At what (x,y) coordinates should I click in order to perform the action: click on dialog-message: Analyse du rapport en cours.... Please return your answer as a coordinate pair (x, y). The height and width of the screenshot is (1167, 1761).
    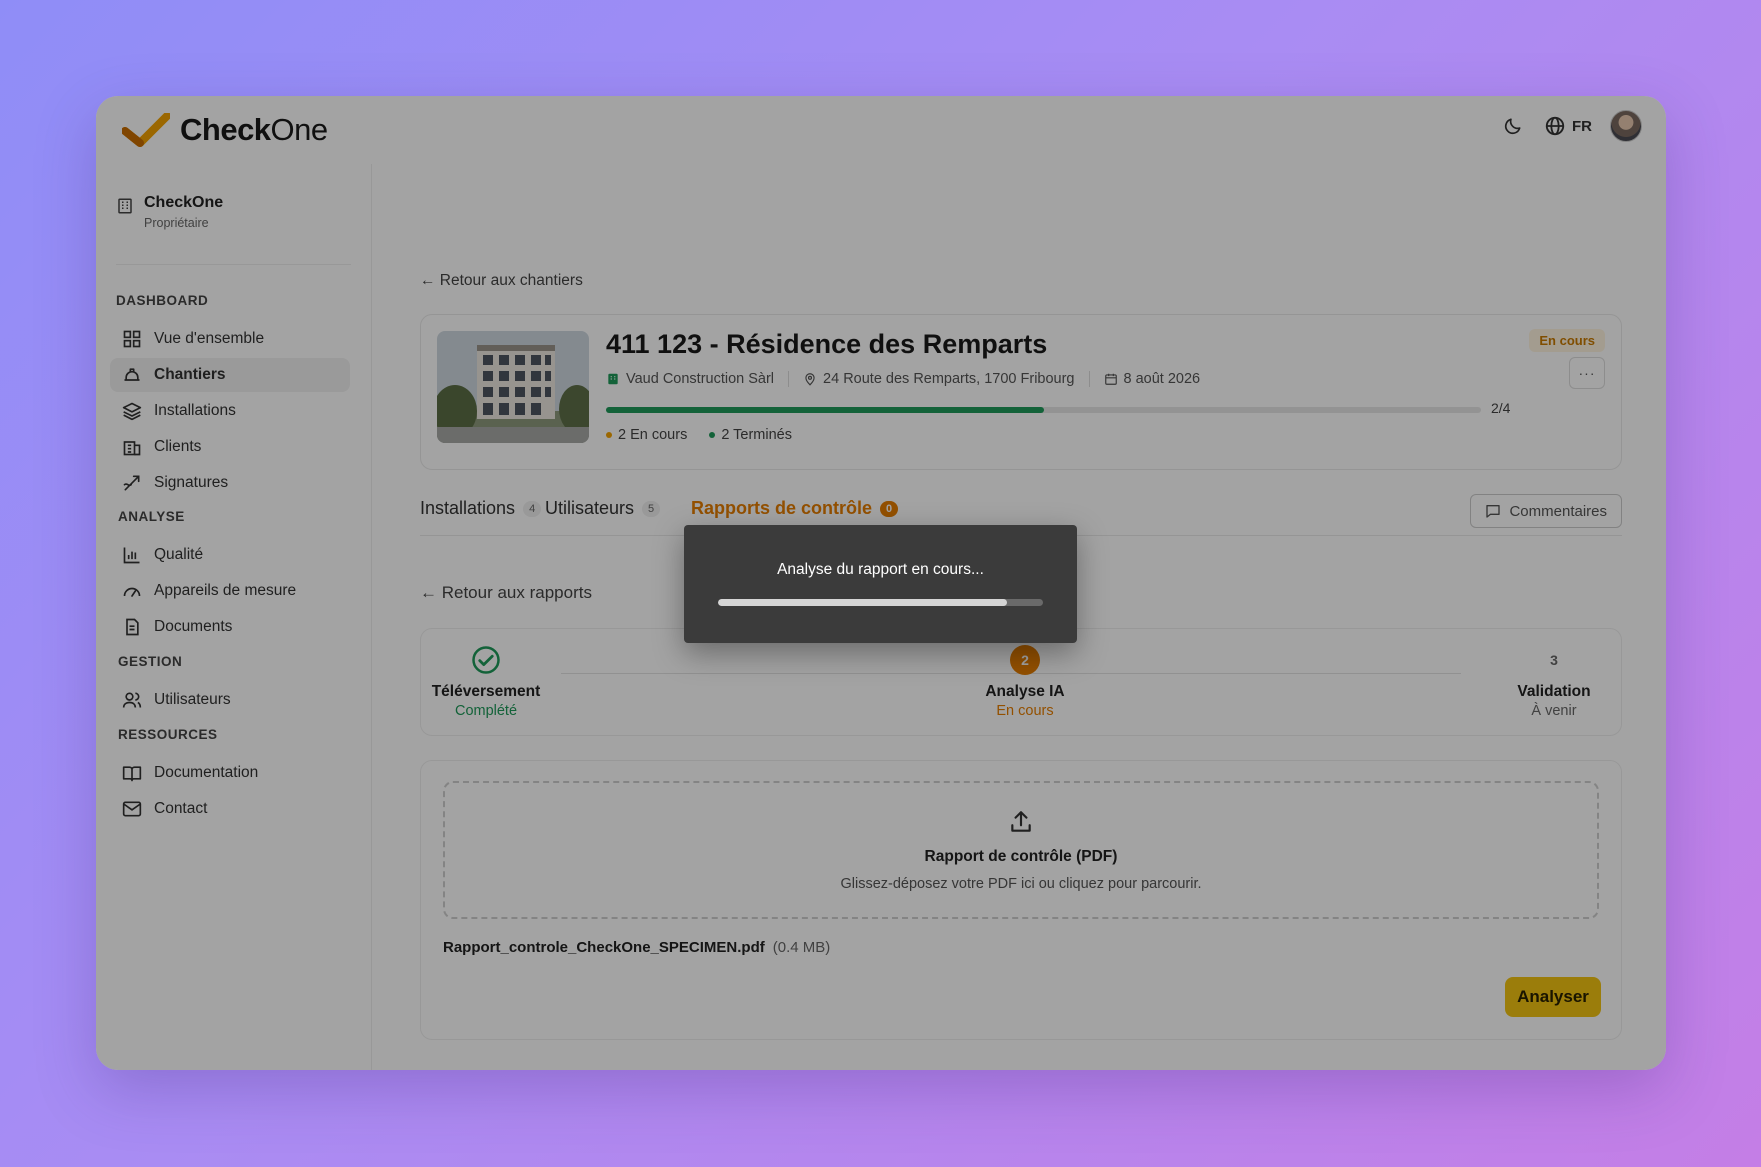
    Looking at the image, I should click on (880, 569).